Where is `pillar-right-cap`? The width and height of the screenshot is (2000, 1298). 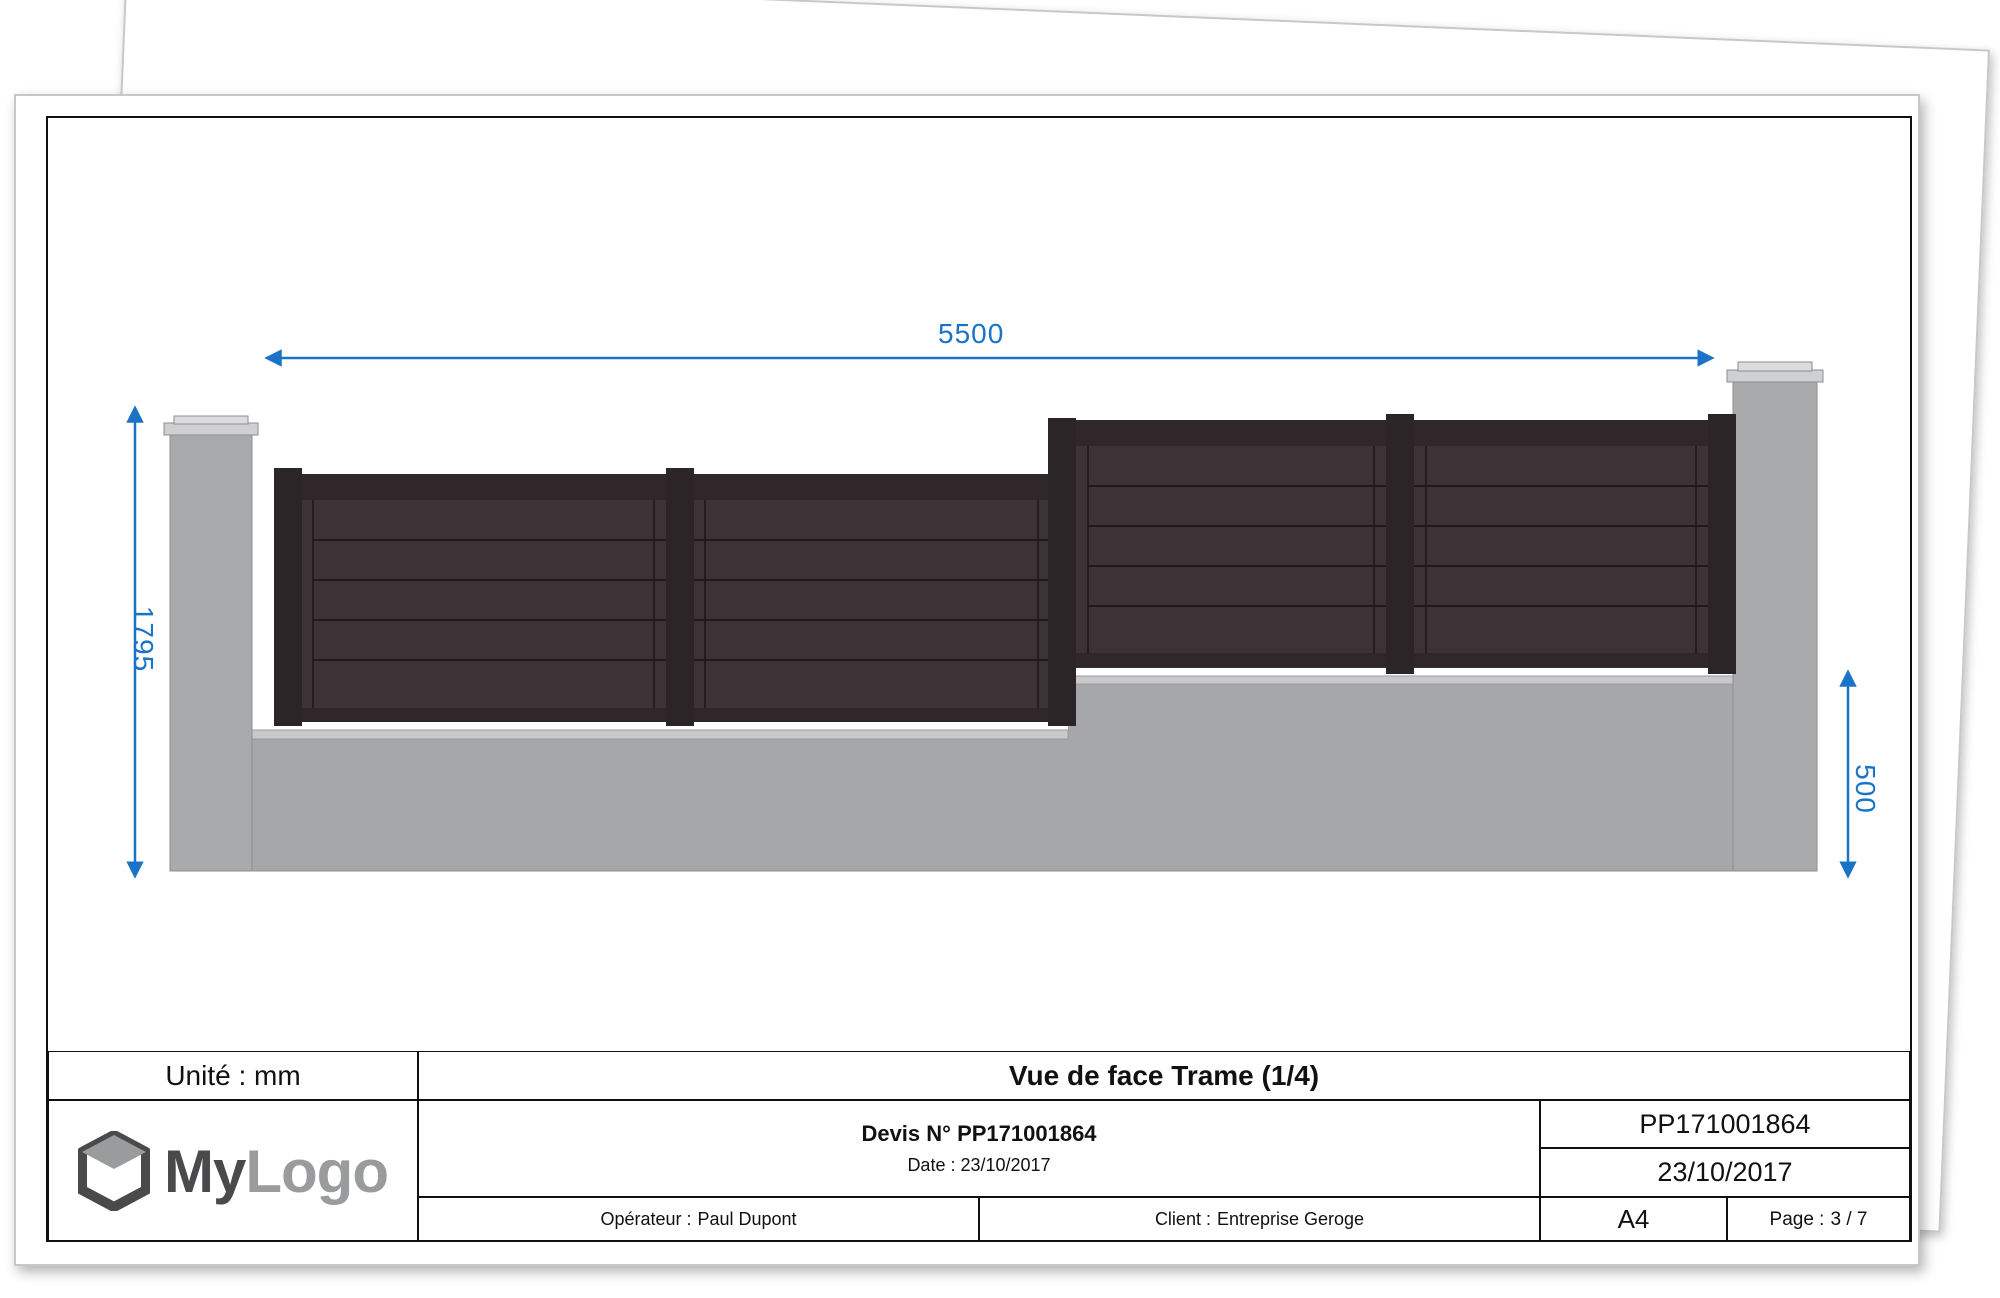 pillar-right-cap is located at coordinates (1775, 376).